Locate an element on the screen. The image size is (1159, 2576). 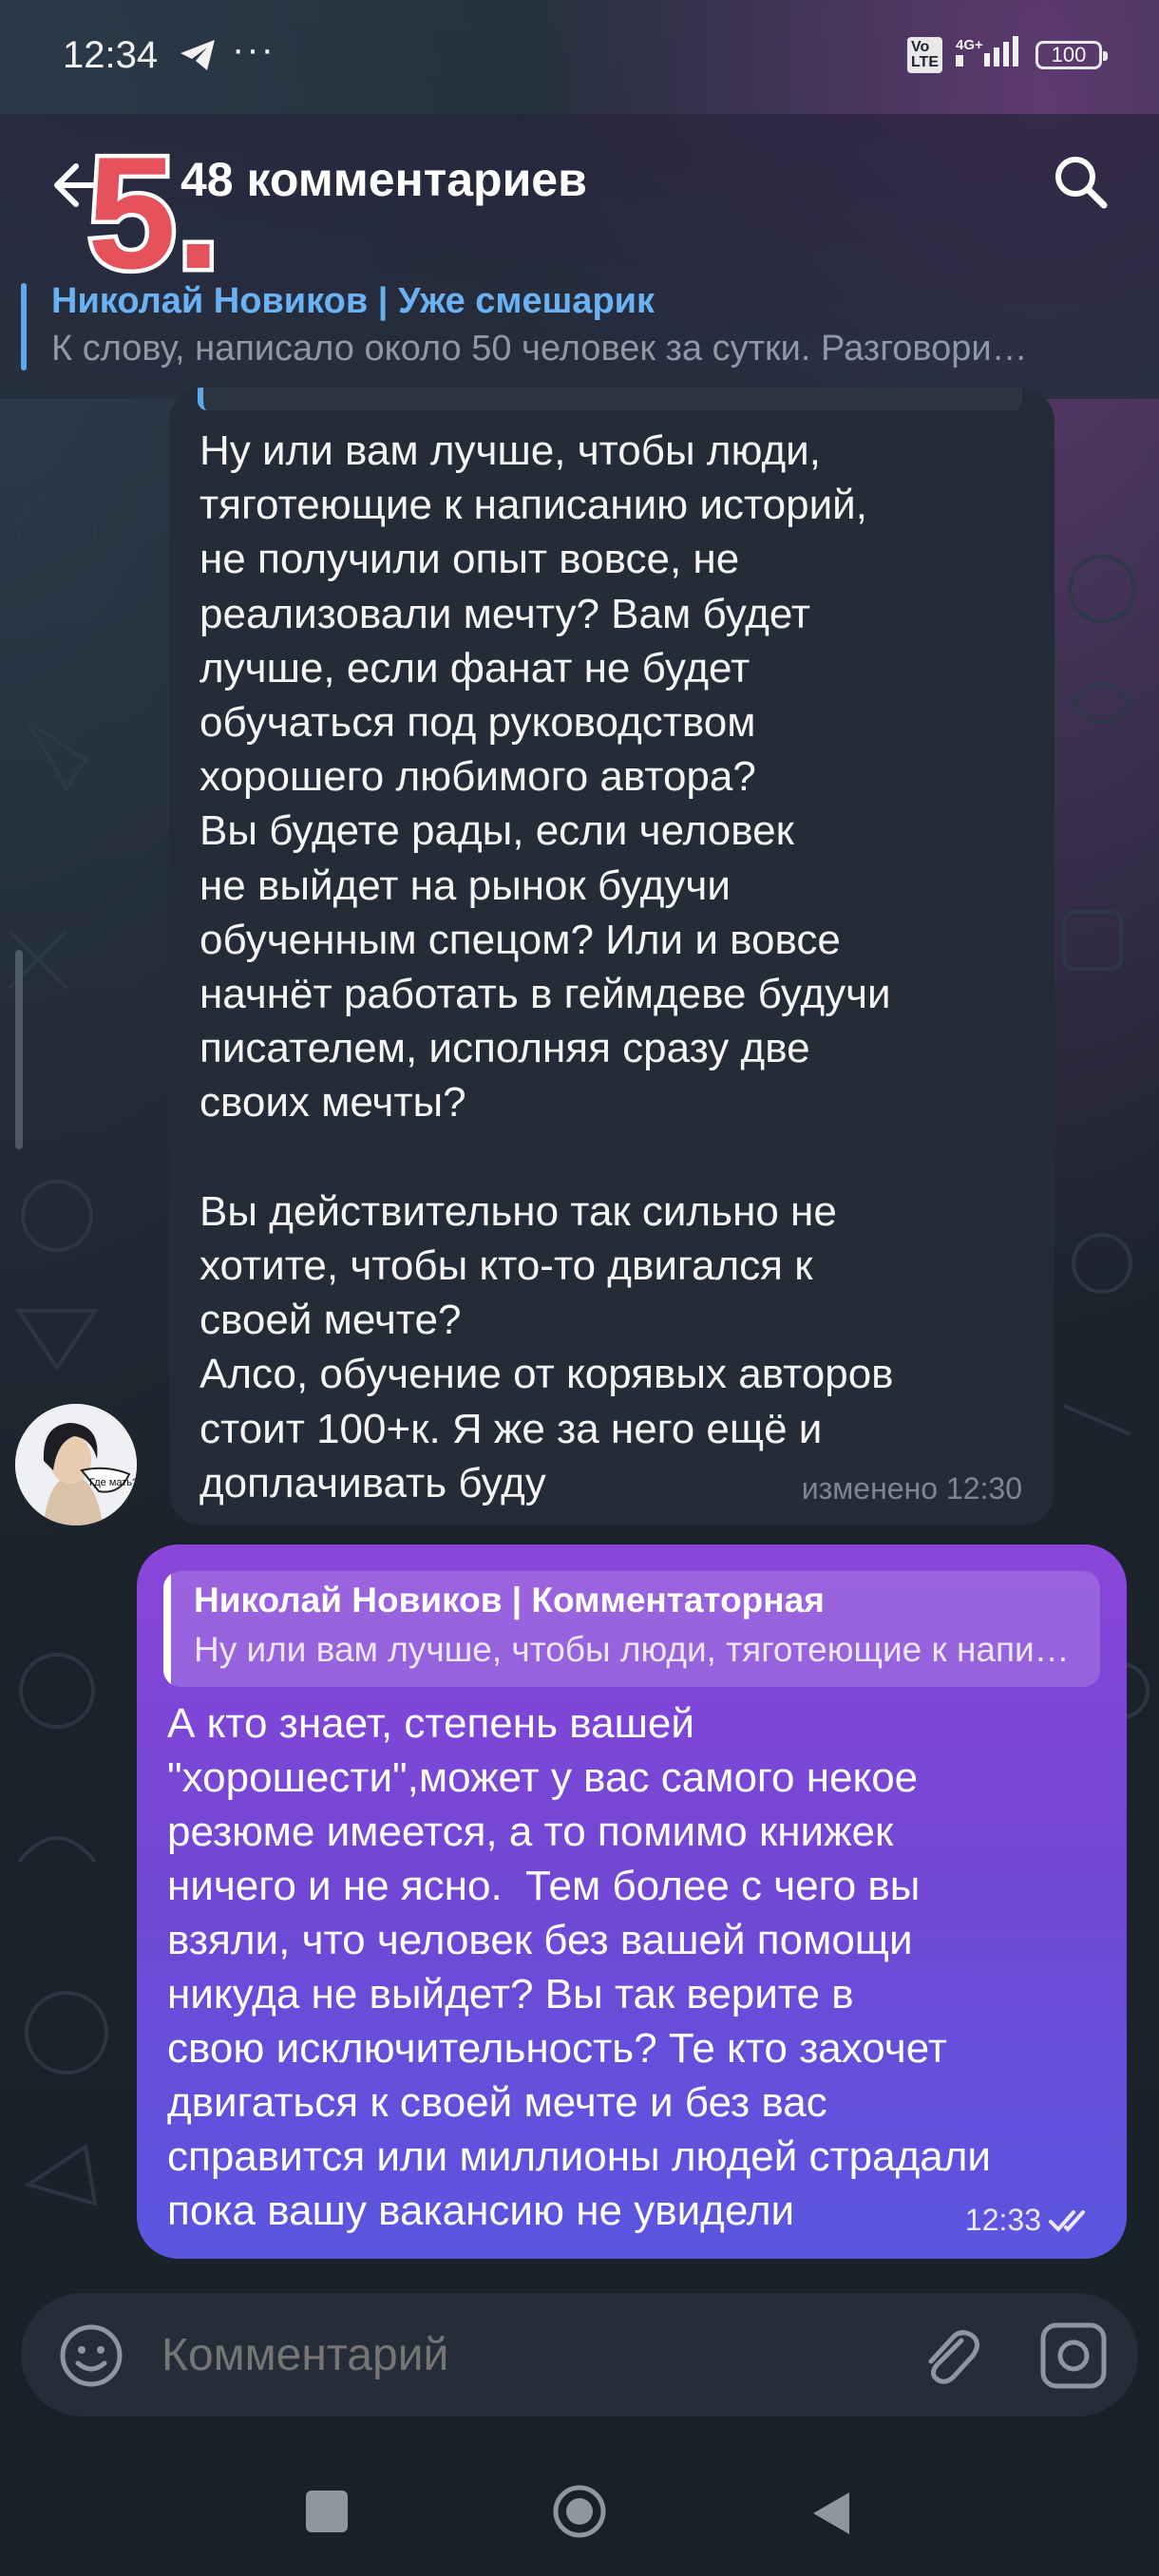
instagram-camera-icon is located at coordinates (1073, 2355).